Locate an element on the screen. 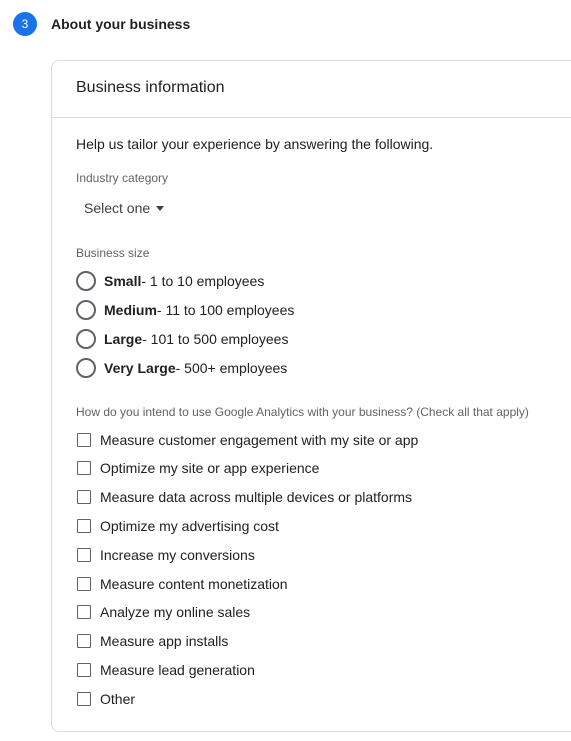 The image size is (571, 741). checkbox-label: Other is located at coordinates (118, 699).